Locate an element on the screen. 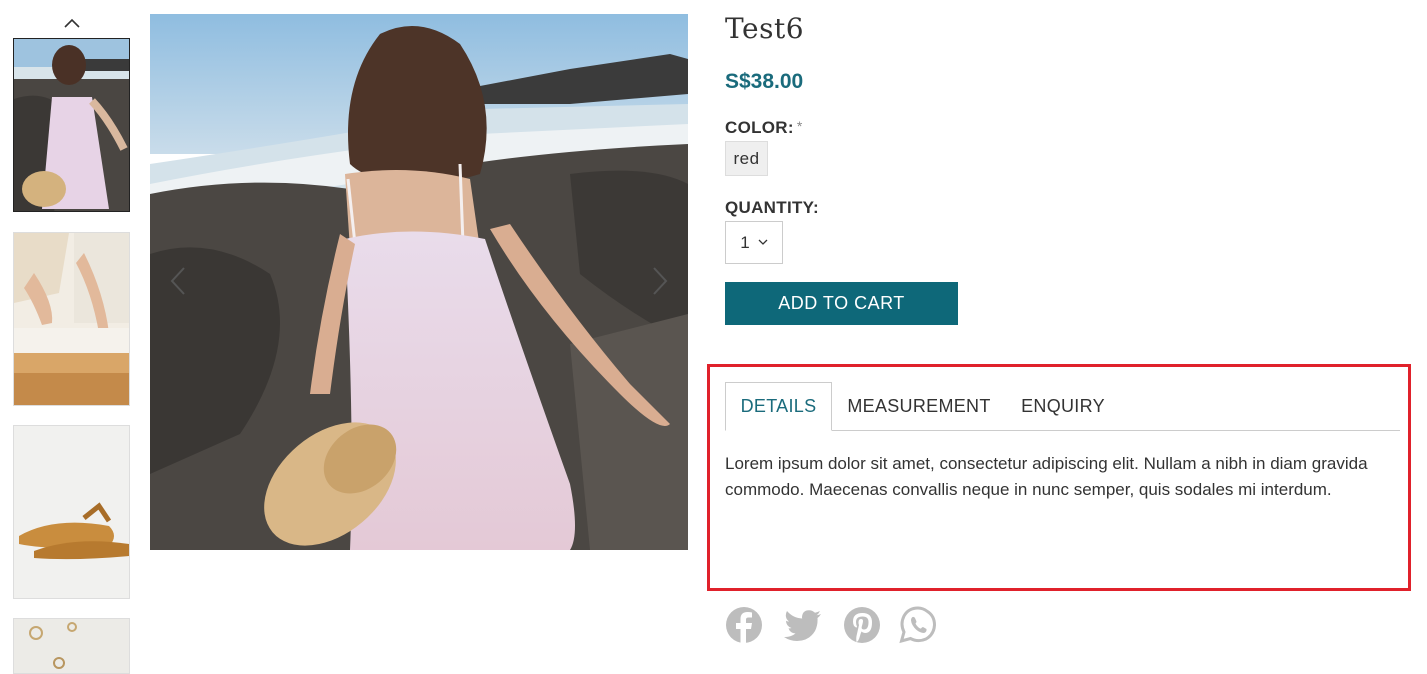 This screenshot has height=674, width=1427. previous-image-arrow-icon is located at coordinates (178, 281).